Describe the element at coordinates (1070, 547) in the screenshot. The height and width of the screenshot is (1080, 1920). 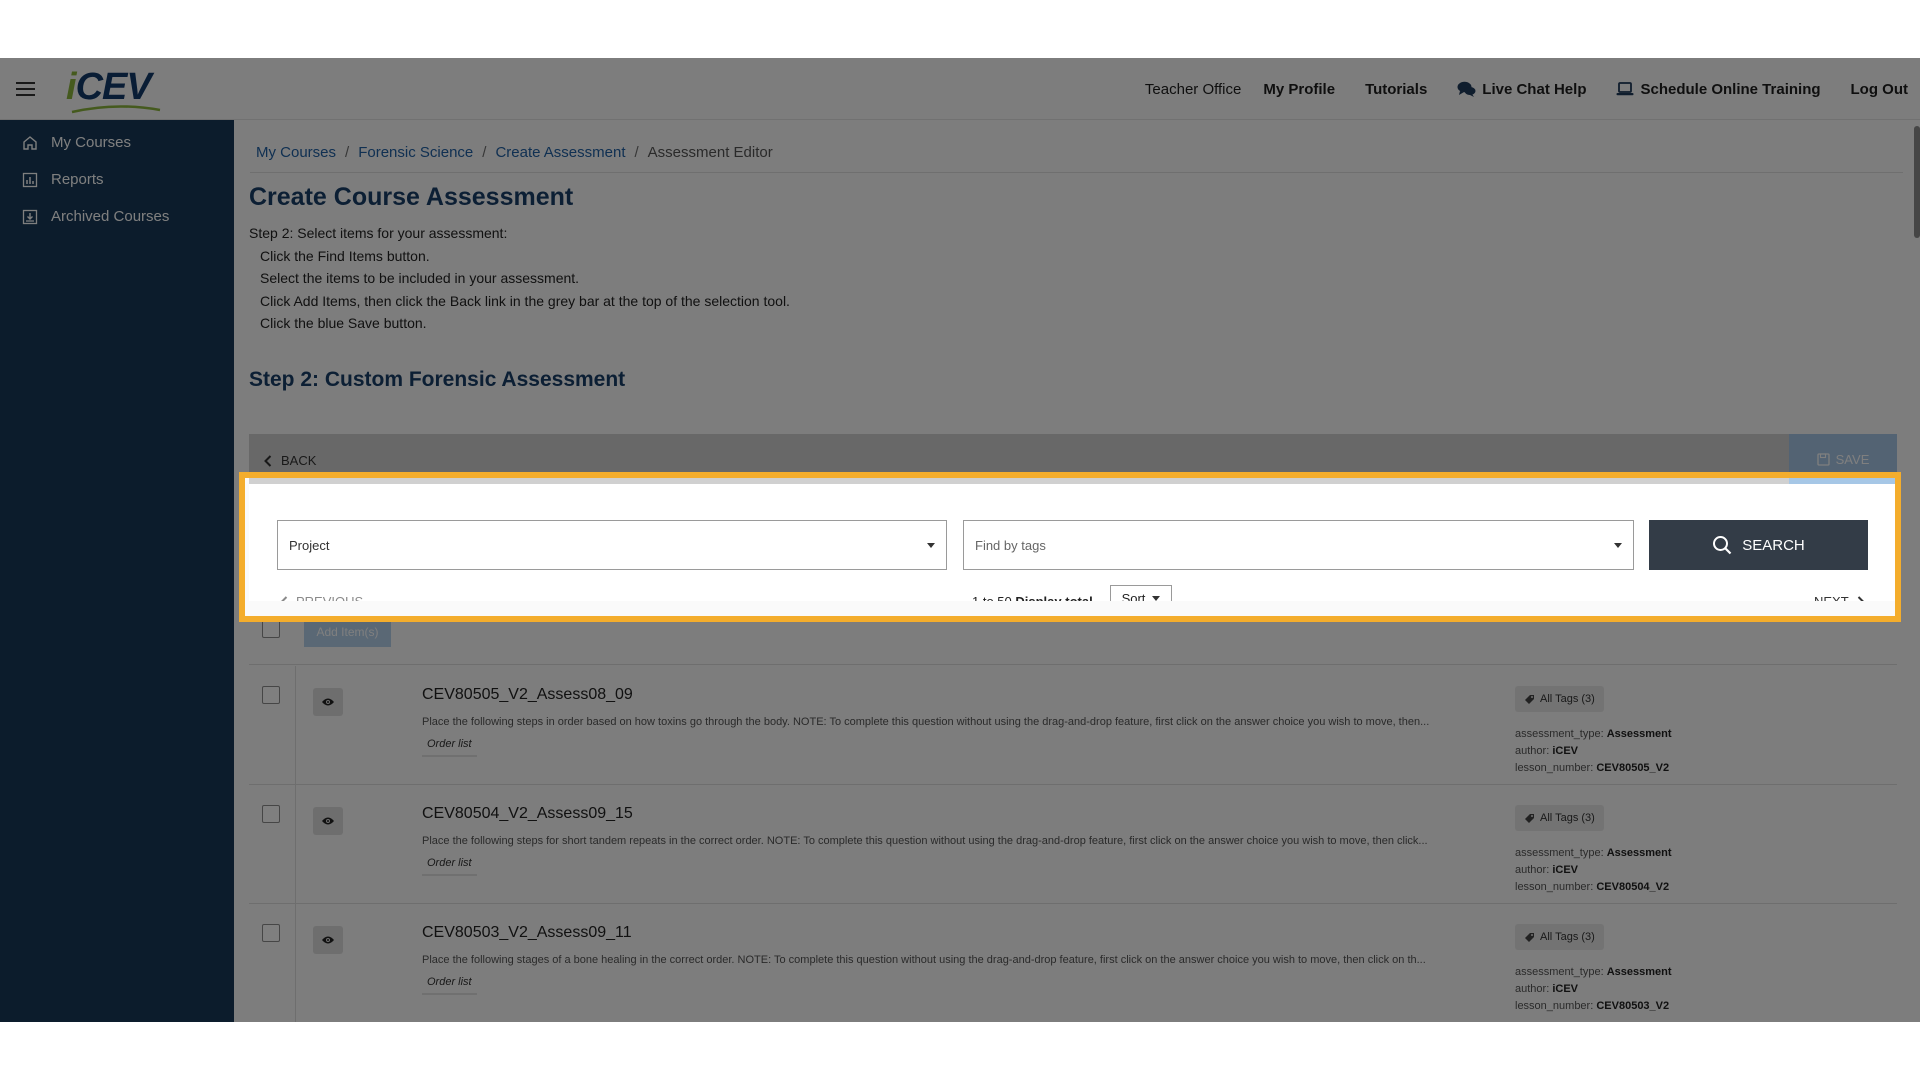
I see `highlight-frame` at that location.